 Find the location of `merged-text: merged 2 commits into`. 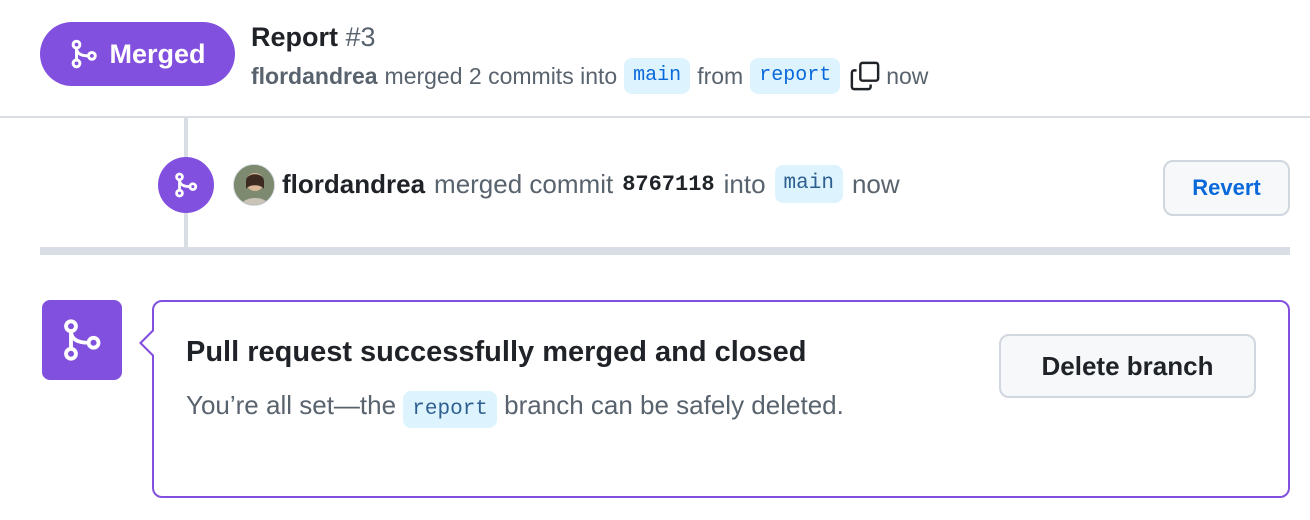

merged-text: merged 2 commits into is located at coordinates (501, 75).